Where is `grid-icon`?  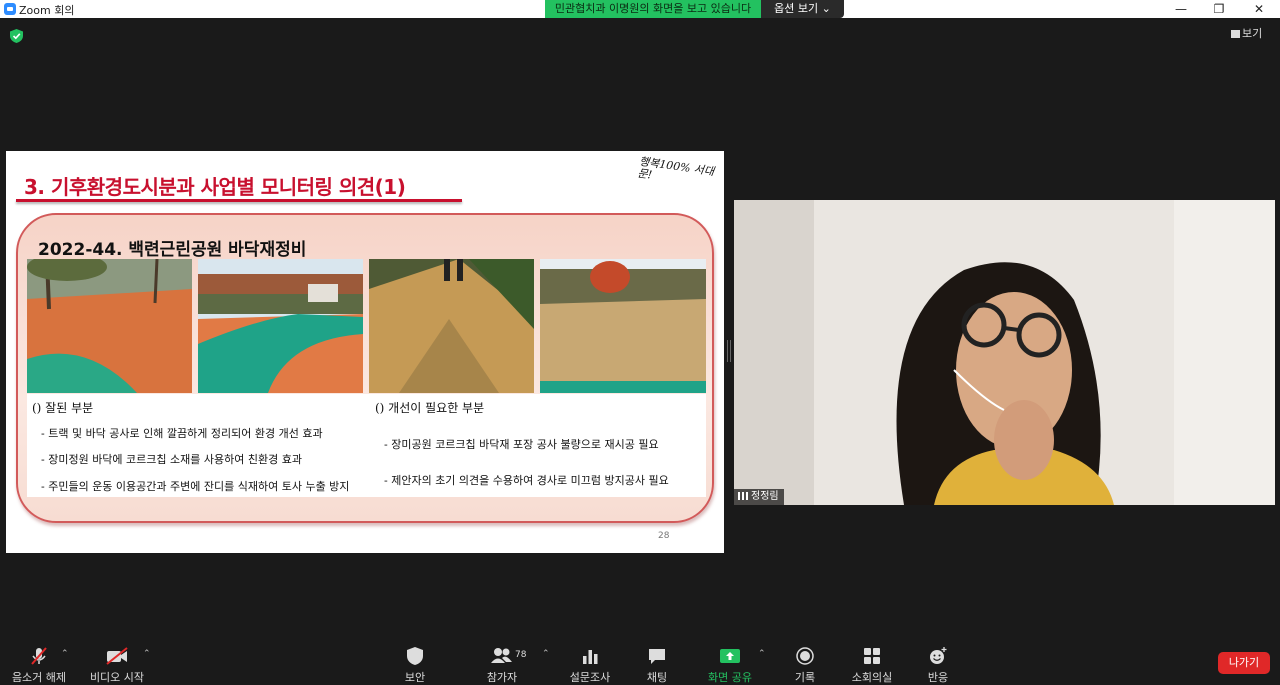 grid-icon is located at coordinates (1235, 34).